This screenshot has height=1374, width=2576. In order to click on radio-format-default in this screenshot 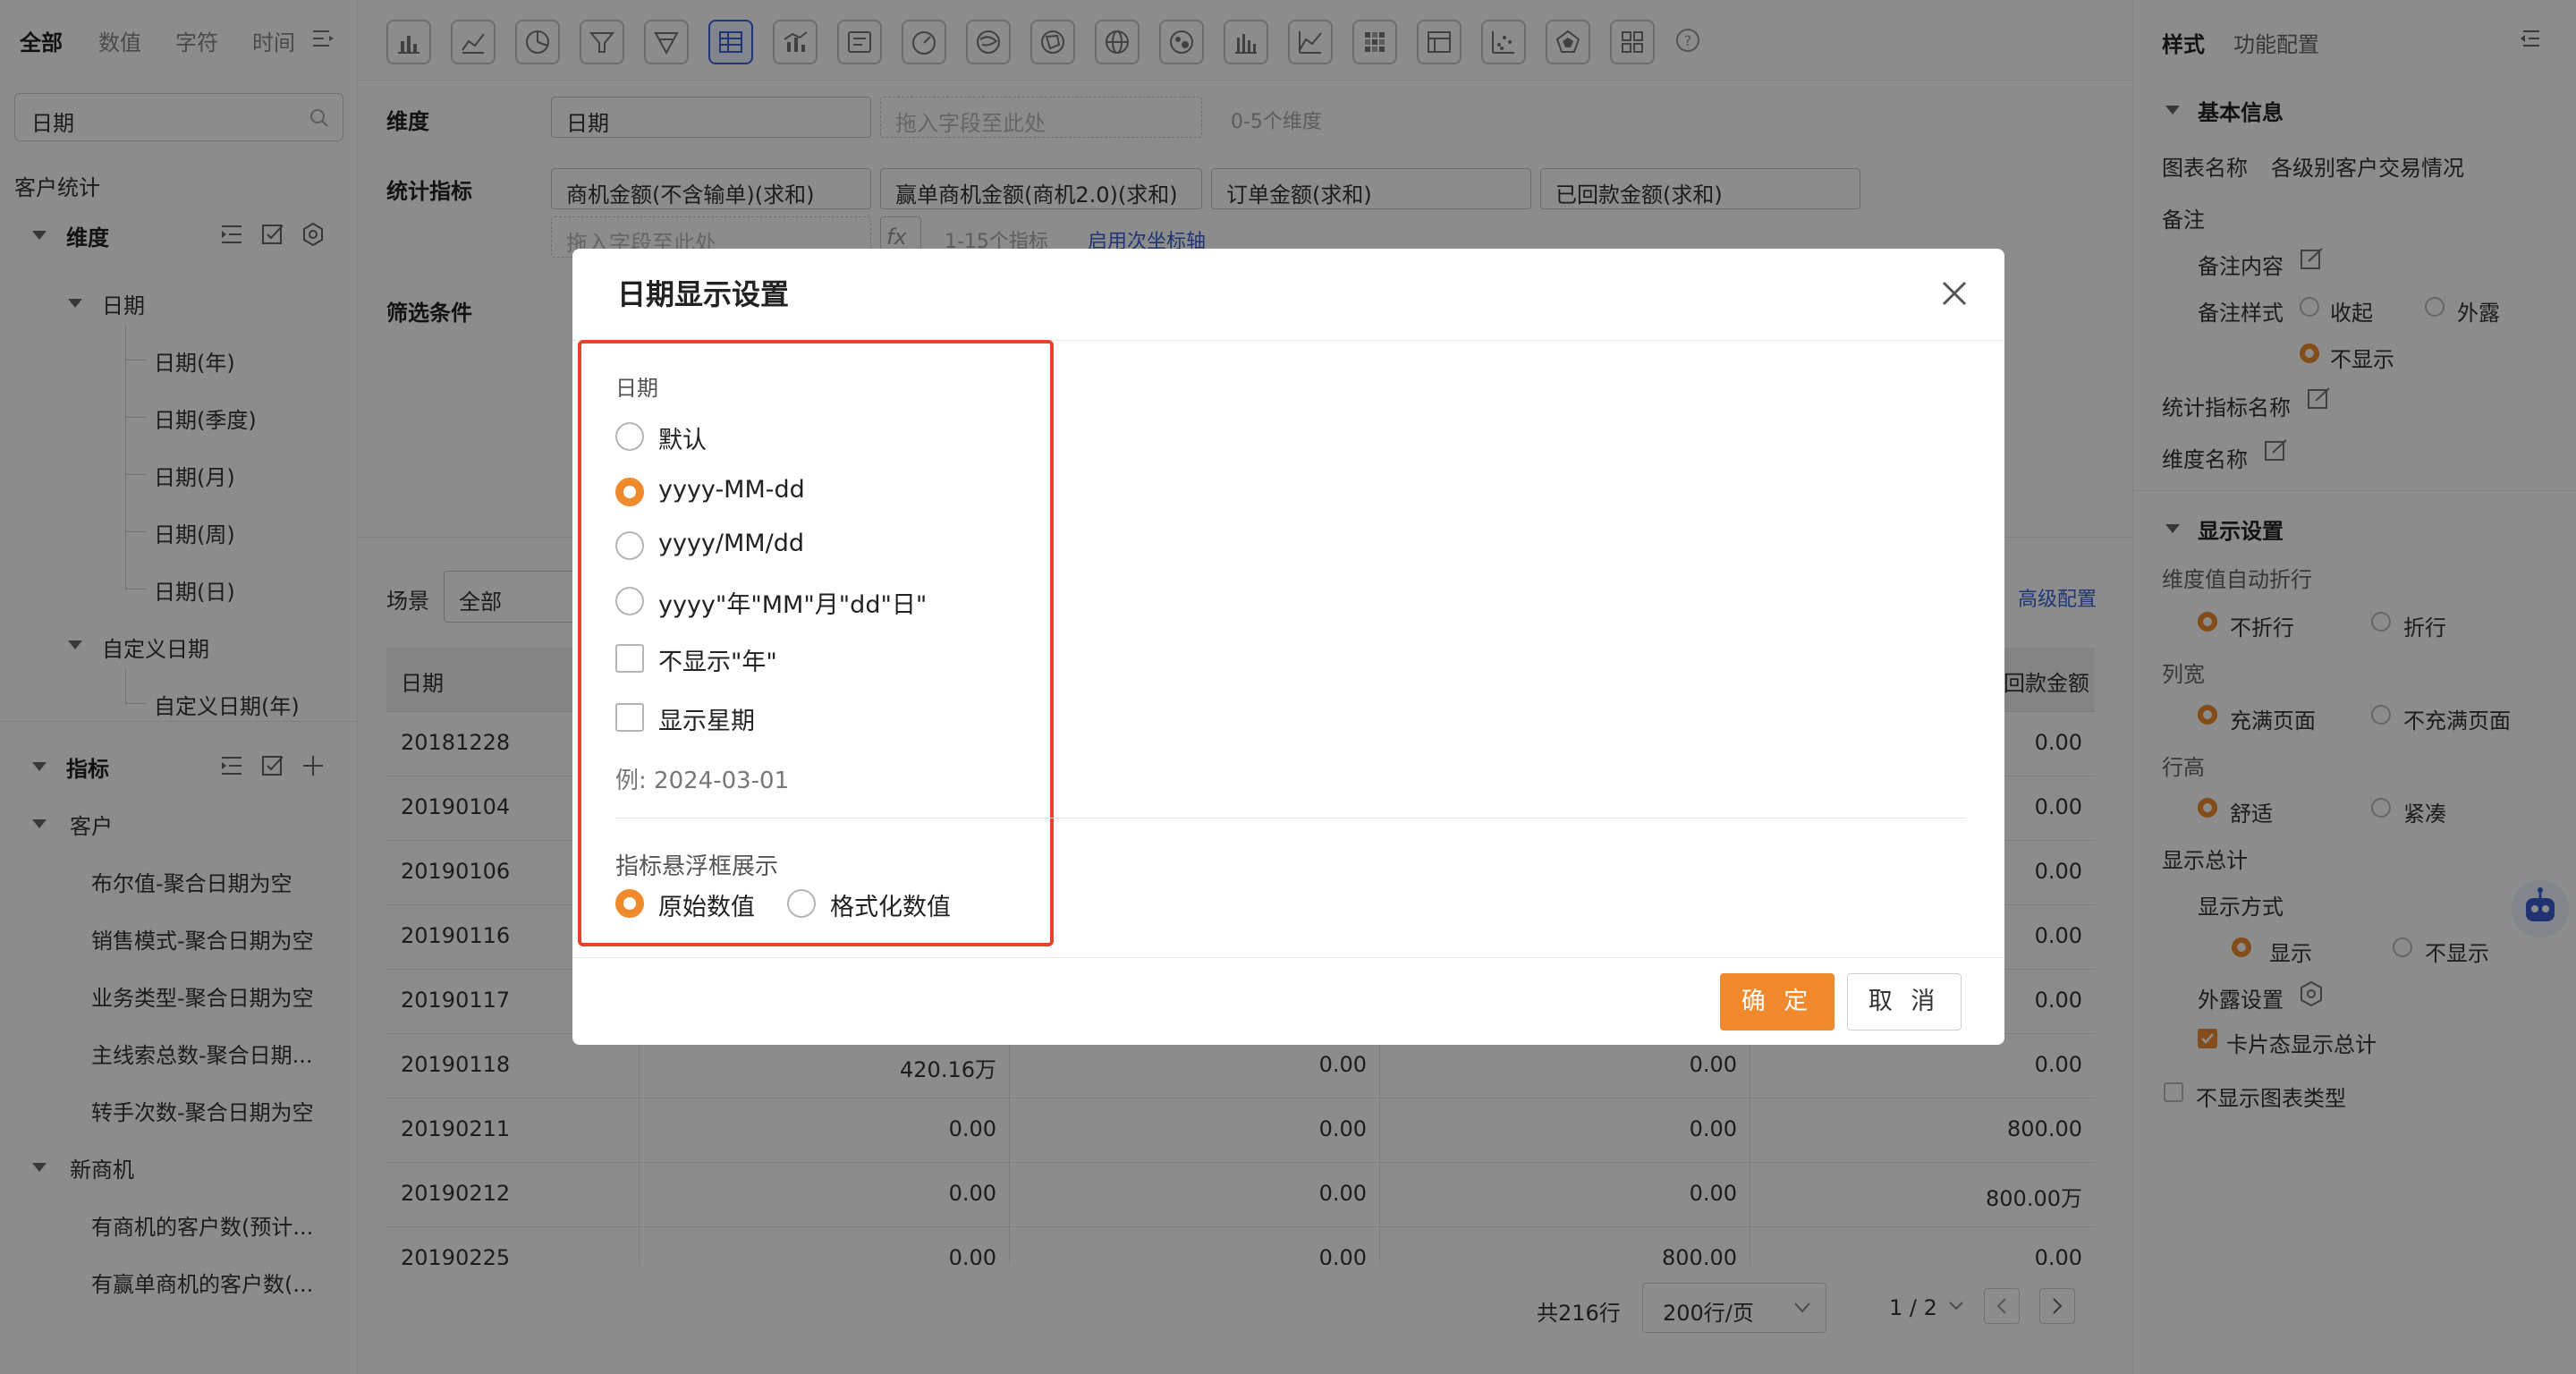, I will do `click(629, 436)`.